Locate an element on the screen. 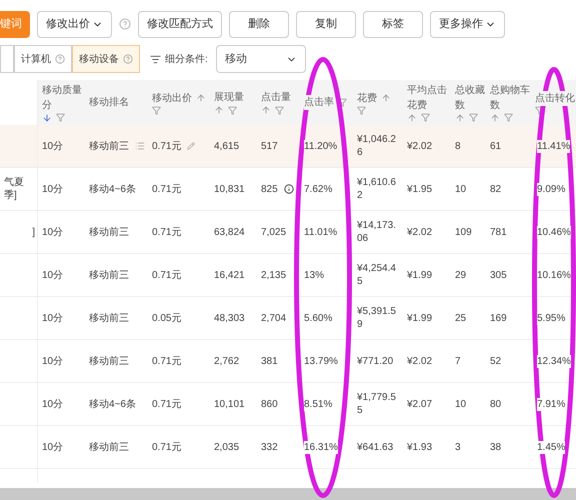 Image resolution: width=576 pixels, height=500 pixels. table-cell: 10.46% is located at coordinates (554, 232).